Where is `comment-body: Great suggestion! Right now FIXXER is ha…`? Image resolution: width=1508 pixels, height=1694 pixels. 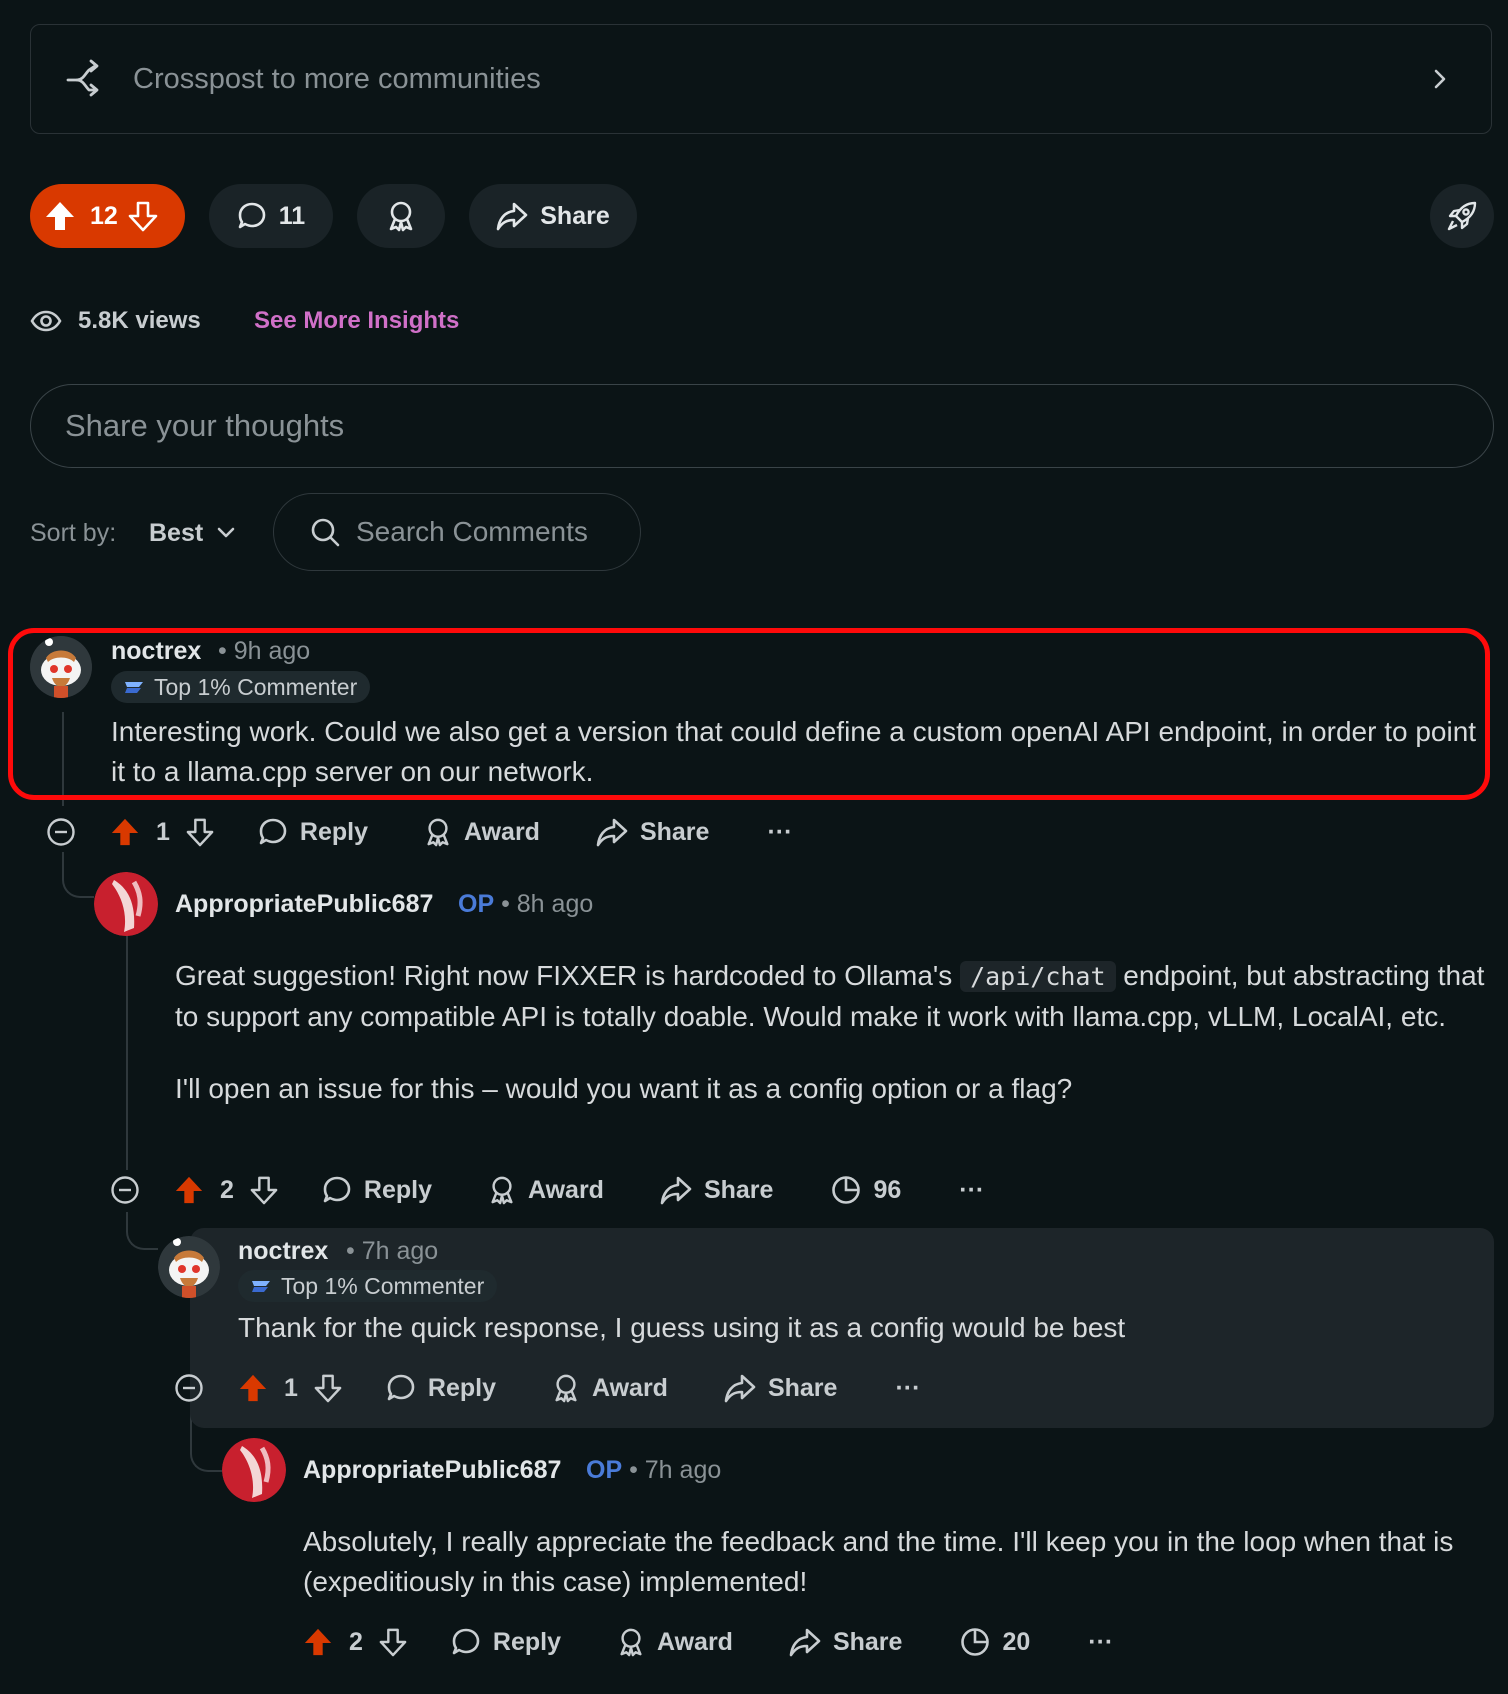
comment-body: Great suggestion! Right now FIXXER is ha… is located at coordinates (830, 1032).